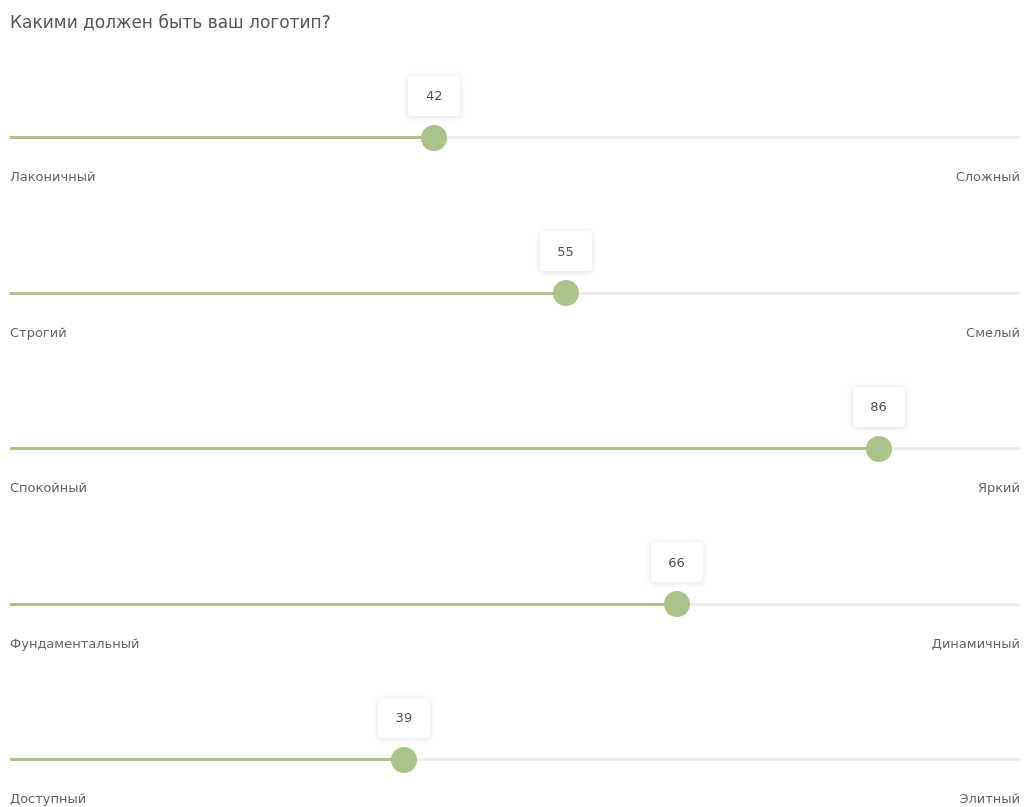  What do you see at coordinates (565, 251) in the screenshot?
I see `value-tooltip: 55` at bounding box center [565, 251].